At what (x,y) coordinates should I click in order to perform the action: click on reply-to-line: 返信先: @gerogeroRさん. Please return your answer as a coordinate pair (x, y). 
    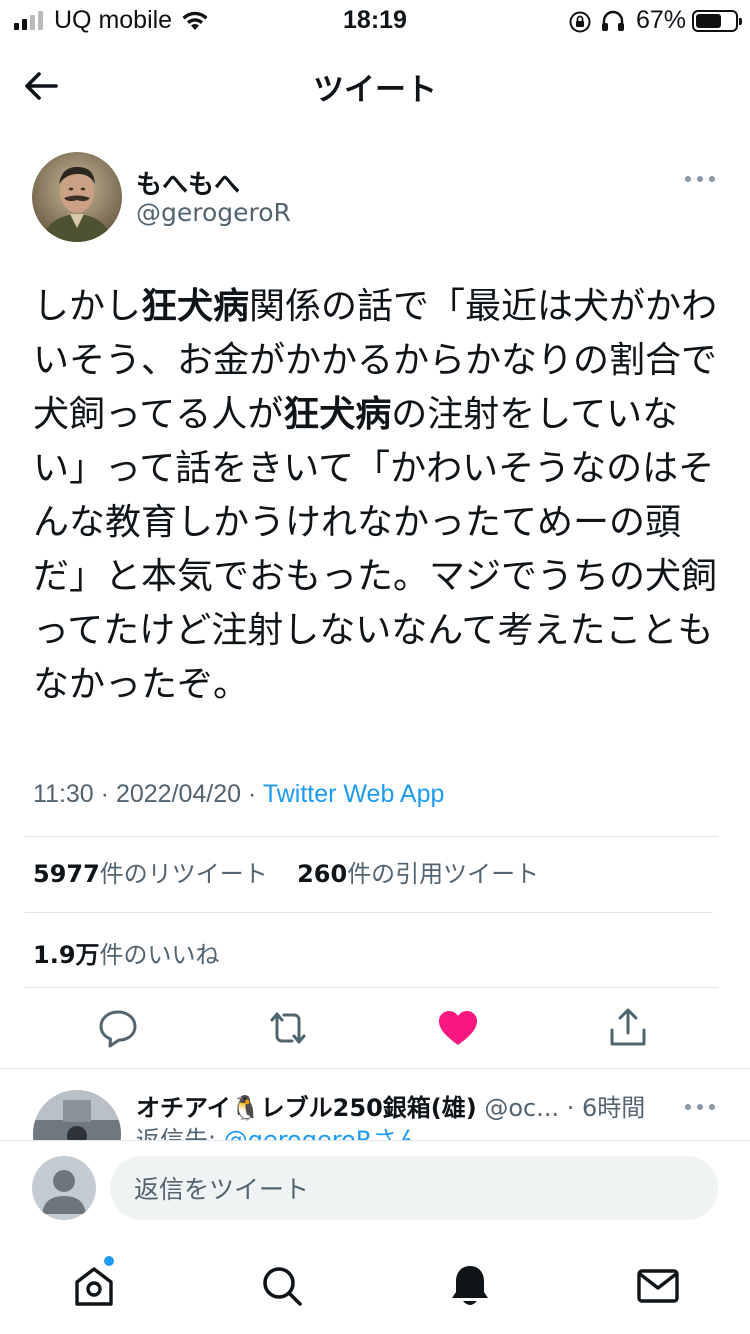
    Looking at the image, I should click on (278, 1132).